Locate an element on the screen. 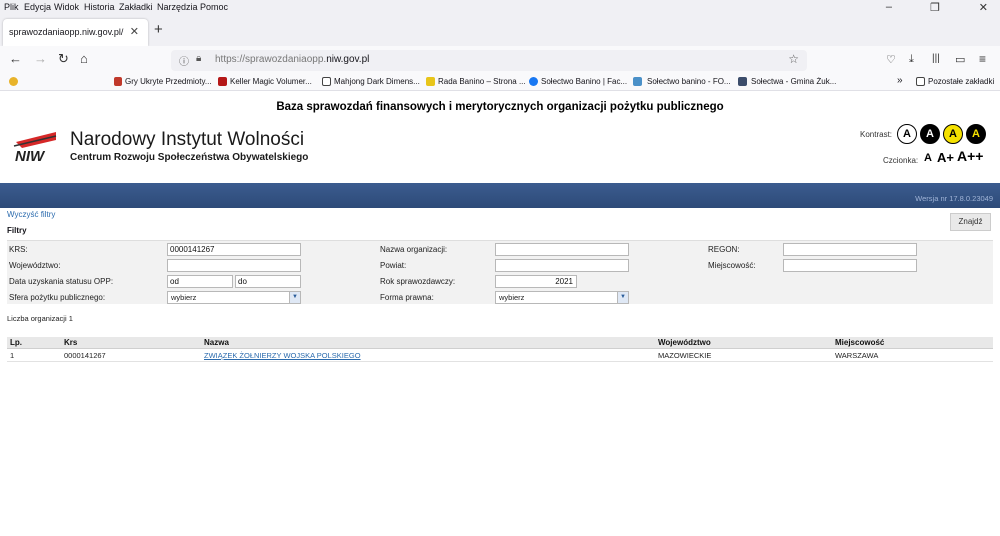 The image size is (1000, 536). organization-link: ZWIĄZEK ŻOŁNIERZY WOJSKA POLSKIEGO is located at coordinates (282, 355).